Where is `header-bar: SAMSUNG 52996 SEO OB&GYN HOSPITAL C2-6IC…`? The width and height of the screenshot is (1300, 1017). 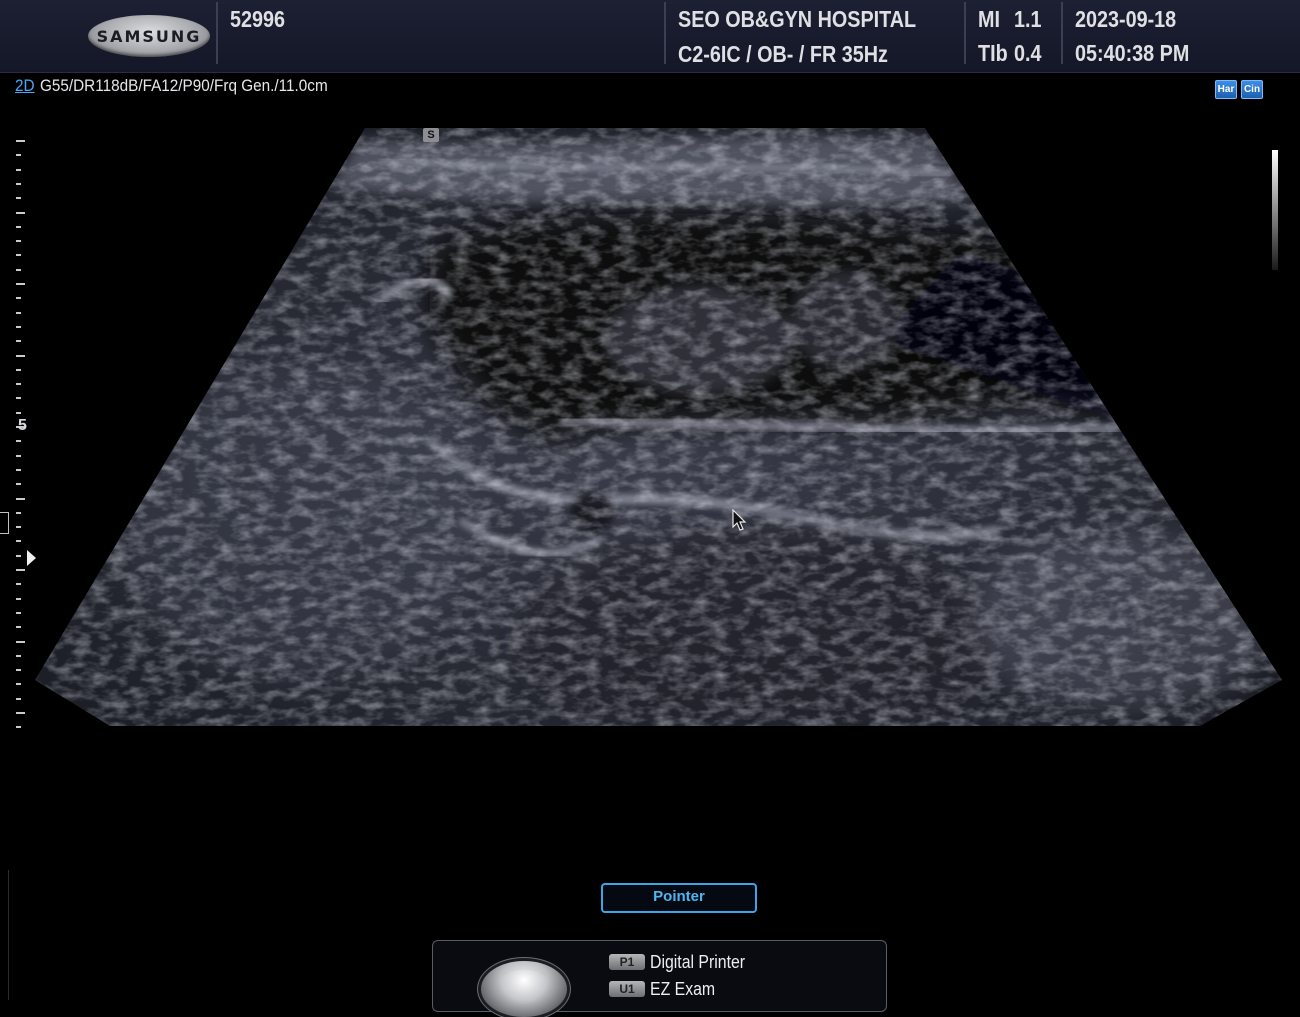 header-bar: SAMSUNG 52996 SEO OB&GYN HOSPITAL C2-6IC… is located at coordinates (650, 36).